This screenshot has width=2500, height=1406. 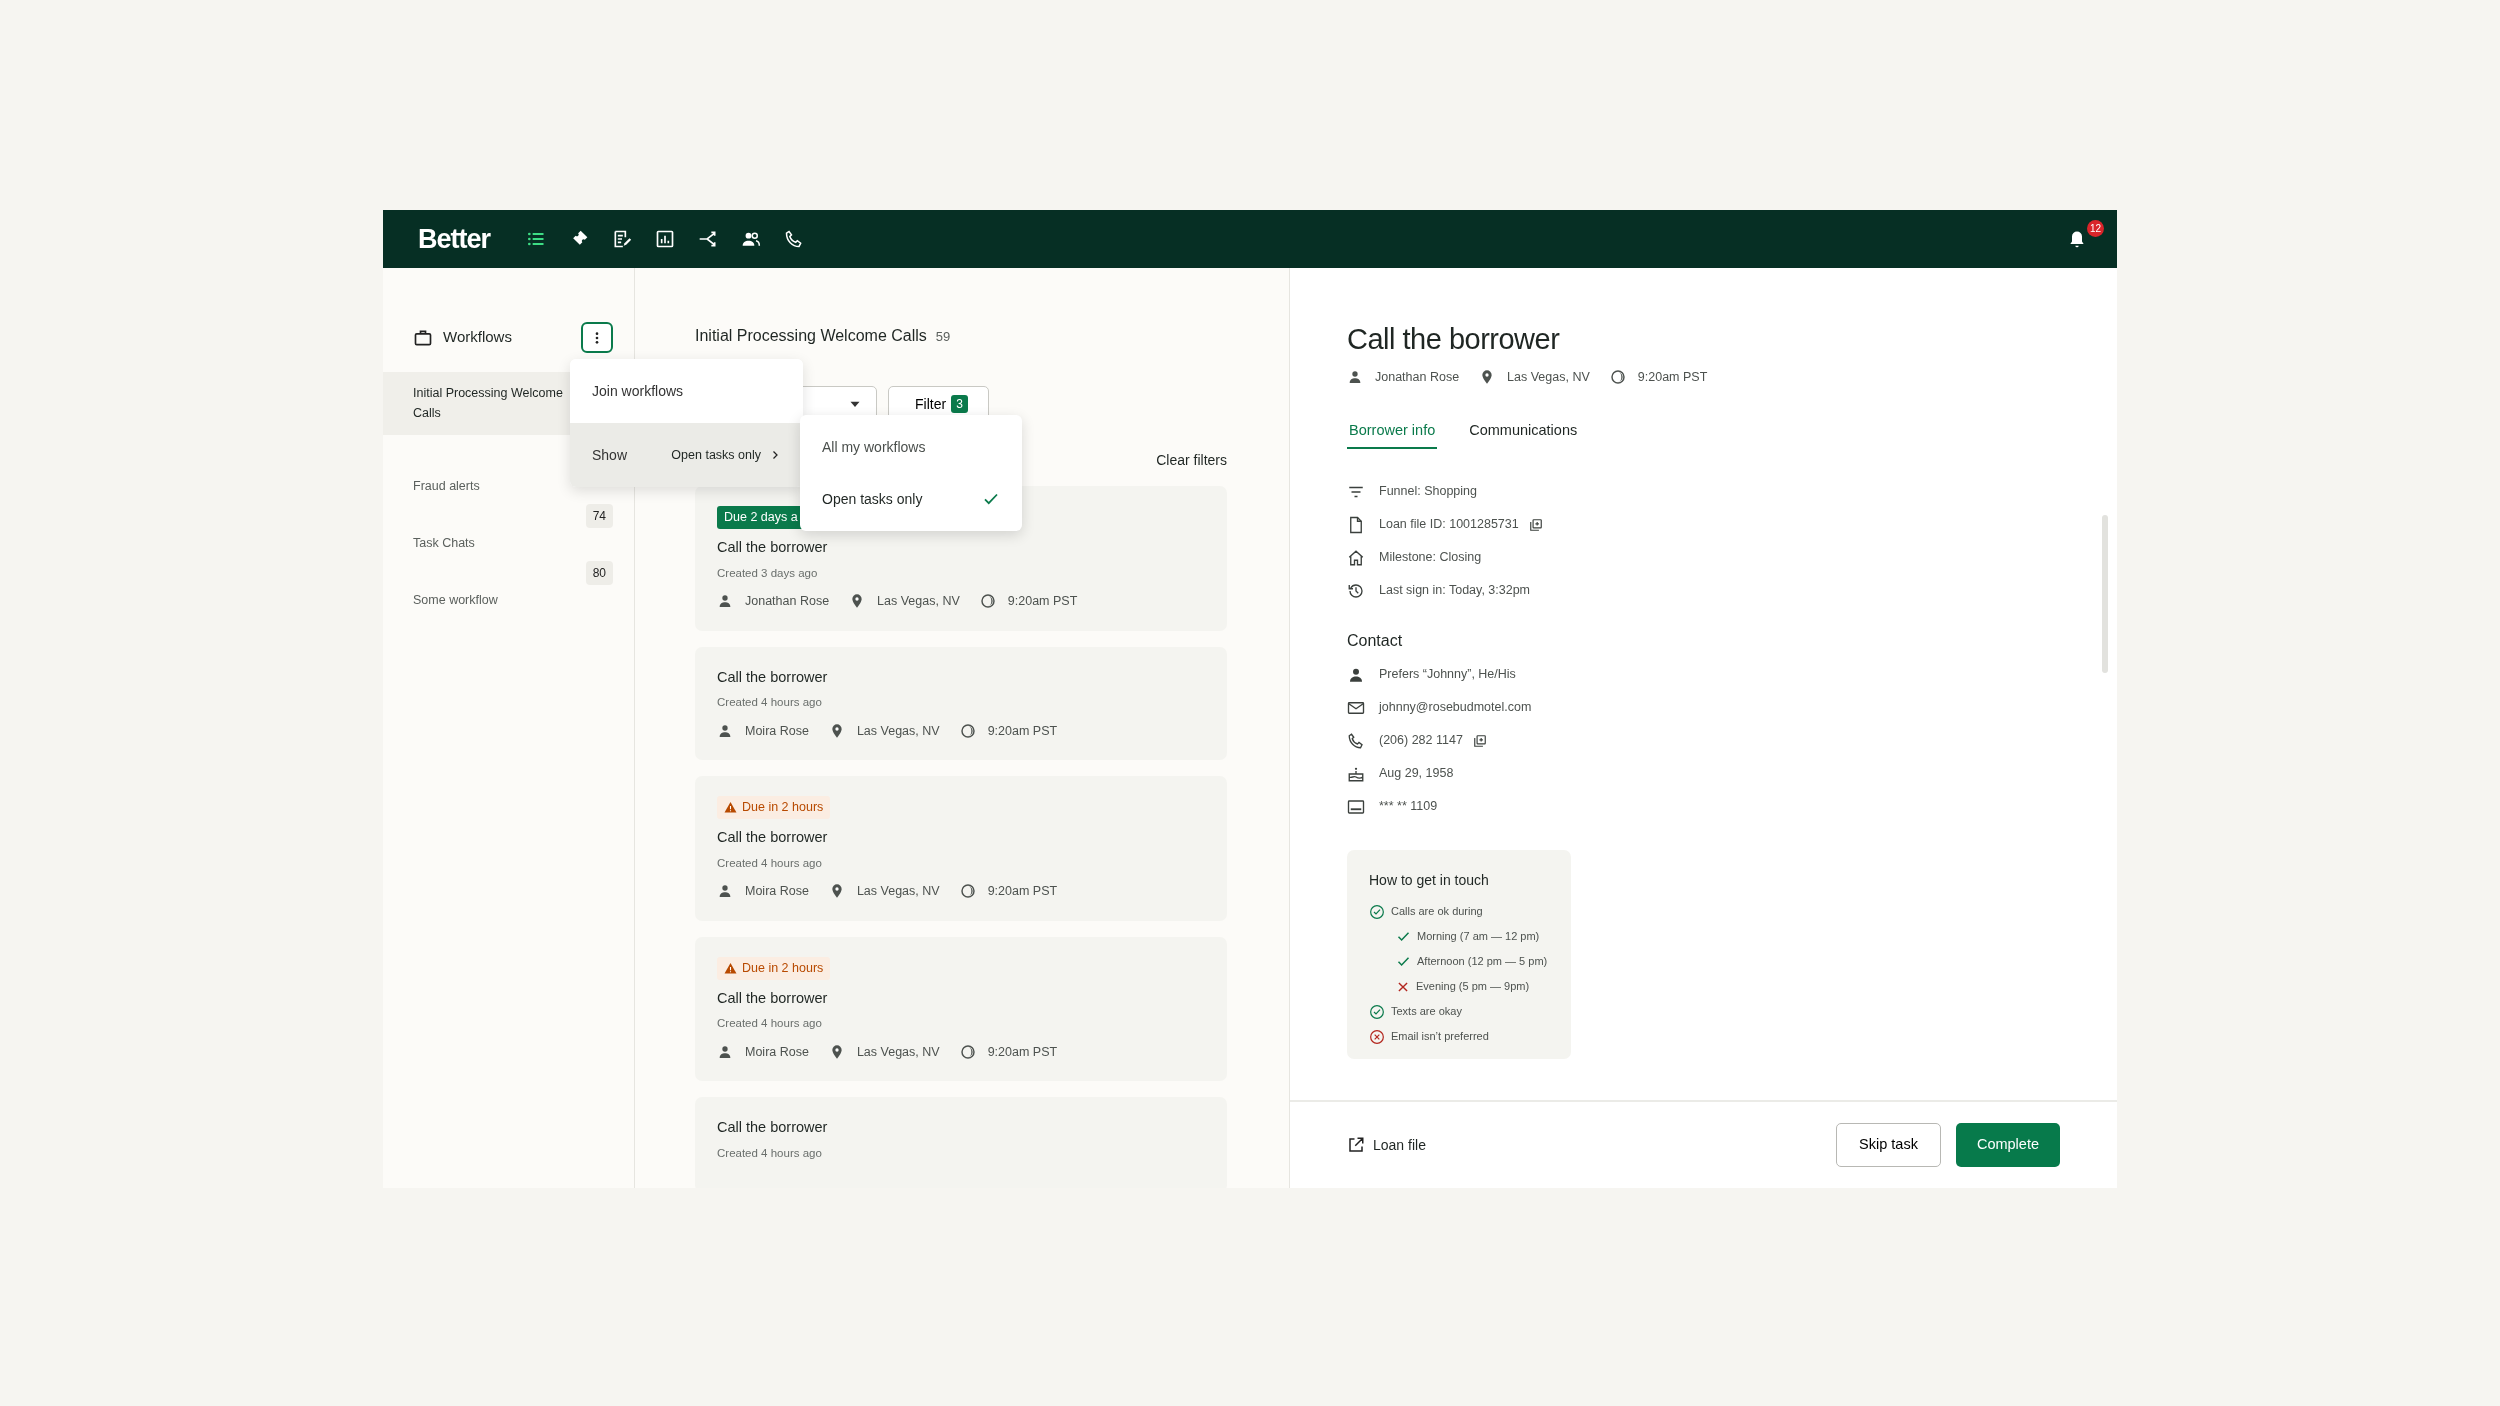 What do you see at coordinates (599, 573) in the screenshot?
I see `count-badge: 80` at bounding box center [599, 573].